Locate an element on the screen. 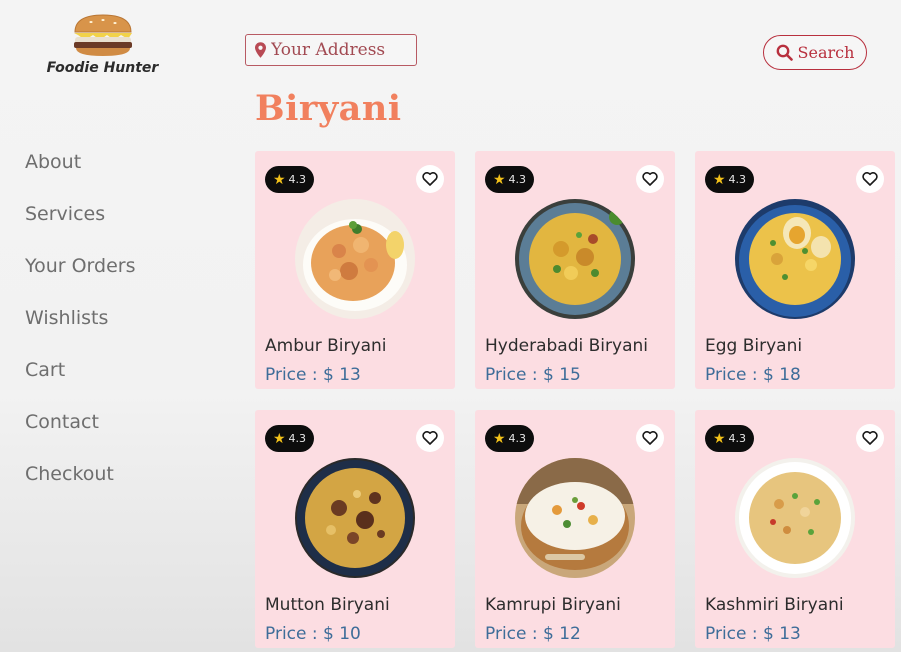 The width and height of the screenshot is (901, 652). ambur-biryani-image is located at coordinates (355, 259).